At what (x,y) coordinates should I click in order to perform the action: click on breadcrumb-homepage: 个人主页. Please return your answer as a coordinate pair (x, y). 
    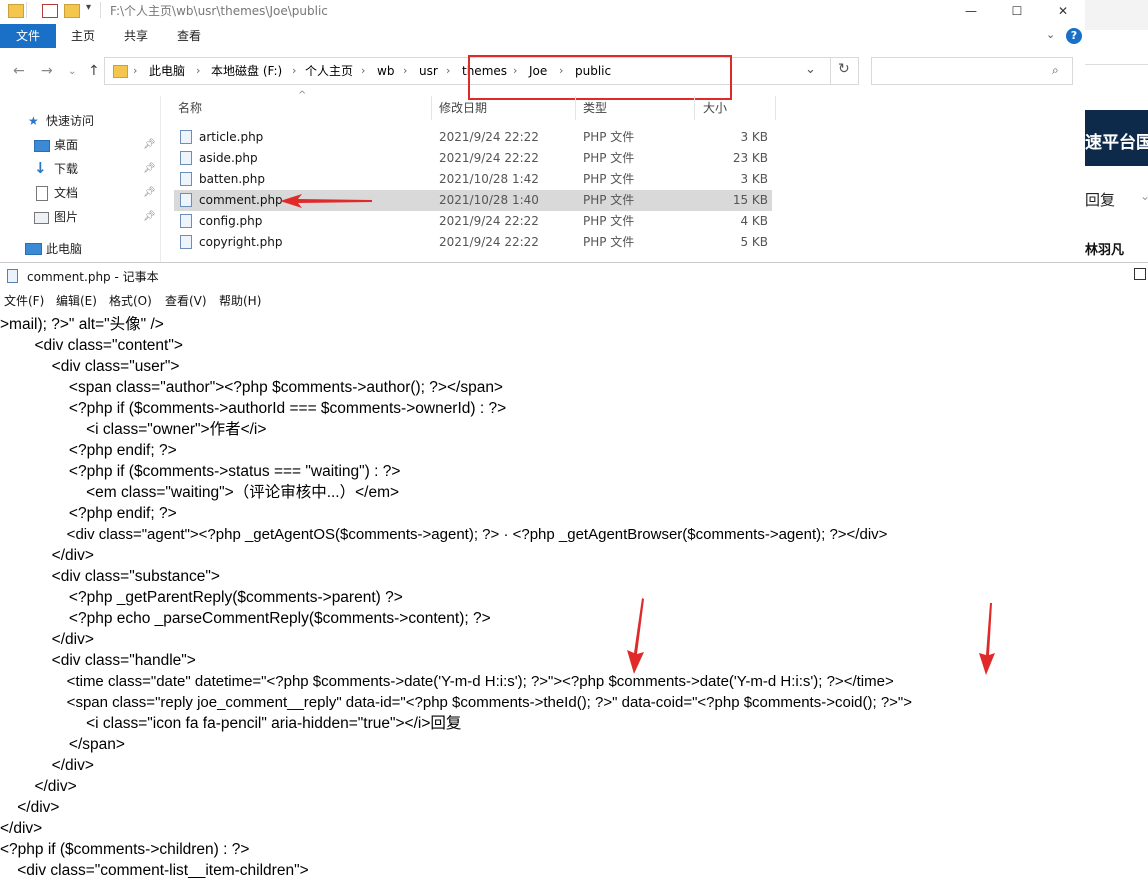
    Looking at the image, I should click on (329, 71).